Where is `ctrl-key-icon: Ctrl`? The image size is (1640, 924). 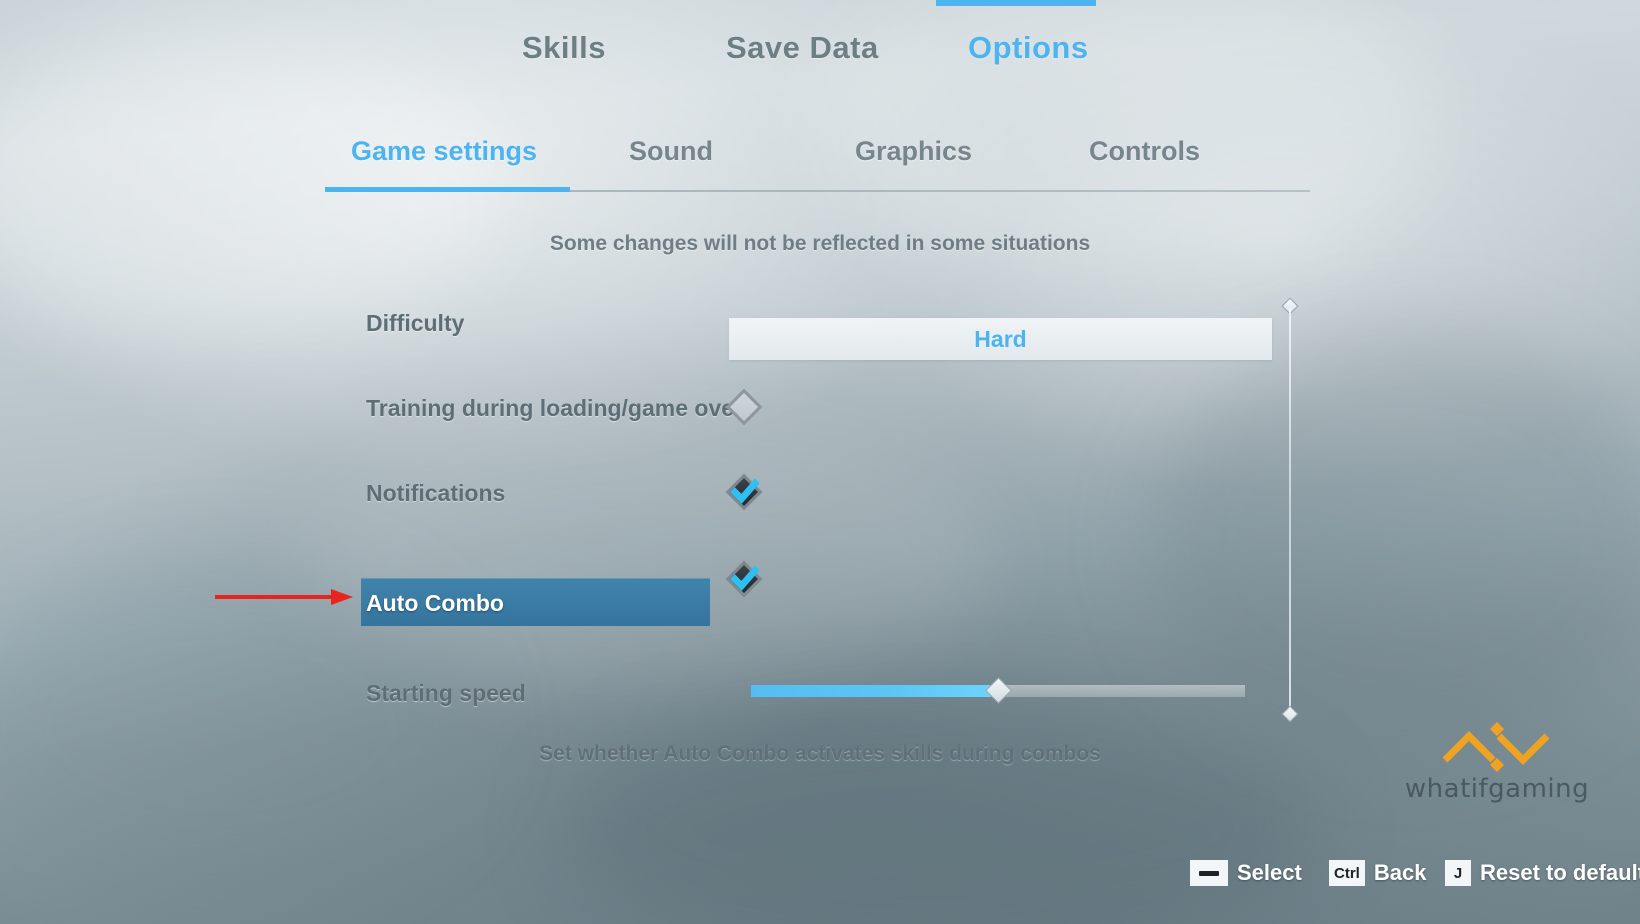 ctrl-key-icon: Ctrl is located at coordinates (1347, 873).